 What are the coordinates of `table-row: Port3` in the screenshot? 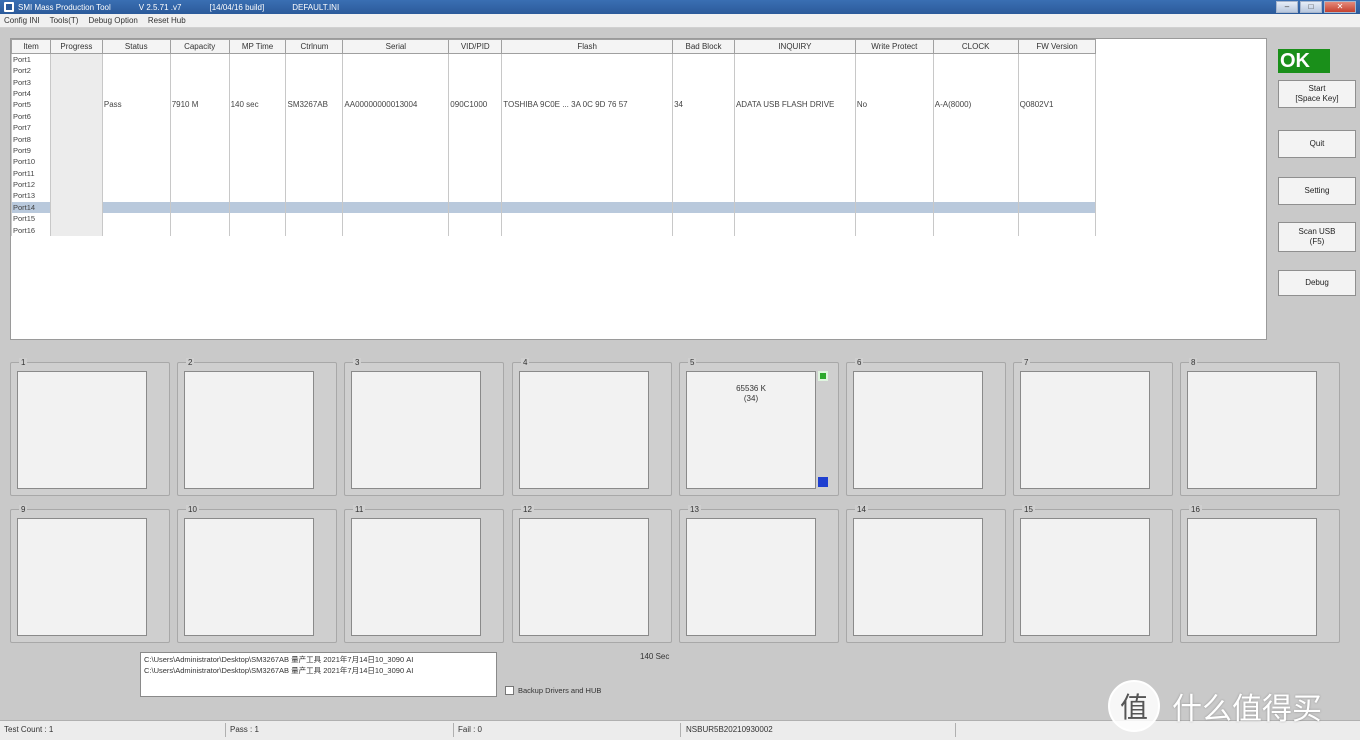 It's located at (638, 82).